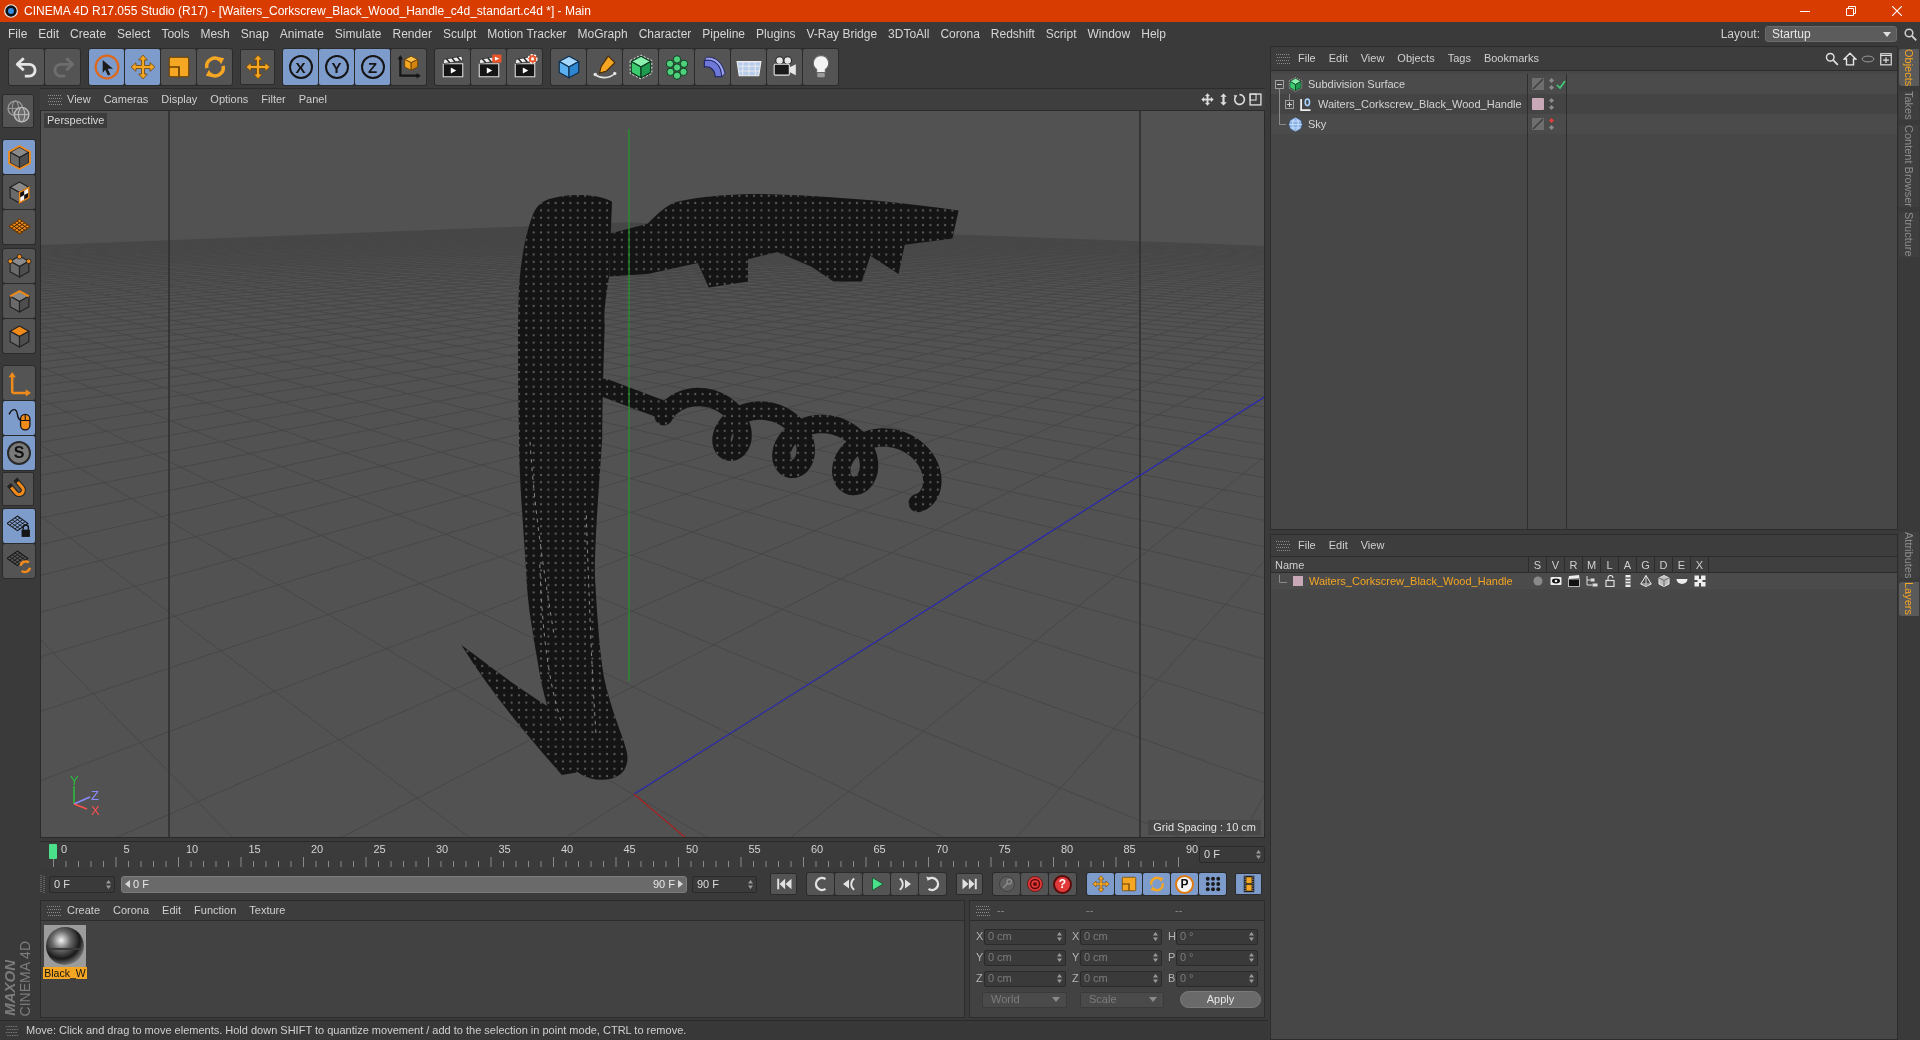  What do you see at coordinates (783, 884) in the screenshot?
I see `go-start-button` at bounding box center [783, 884].